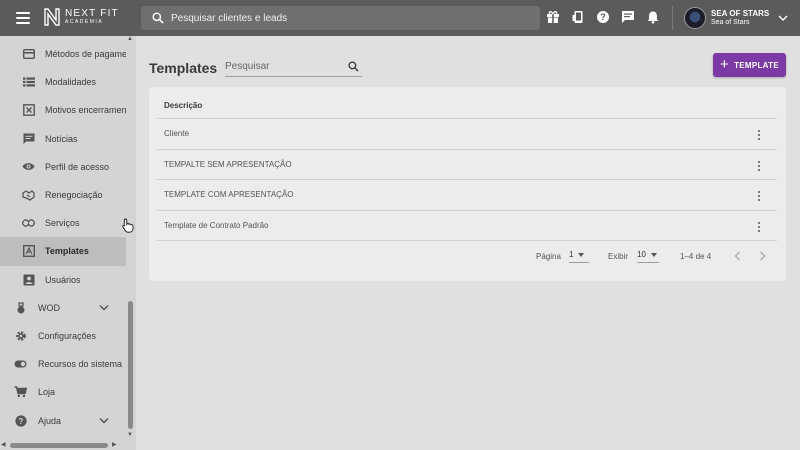 This screenshot has width=800, height=450. I want to click on sidebar-group-label: WOD, so click(49, 307).